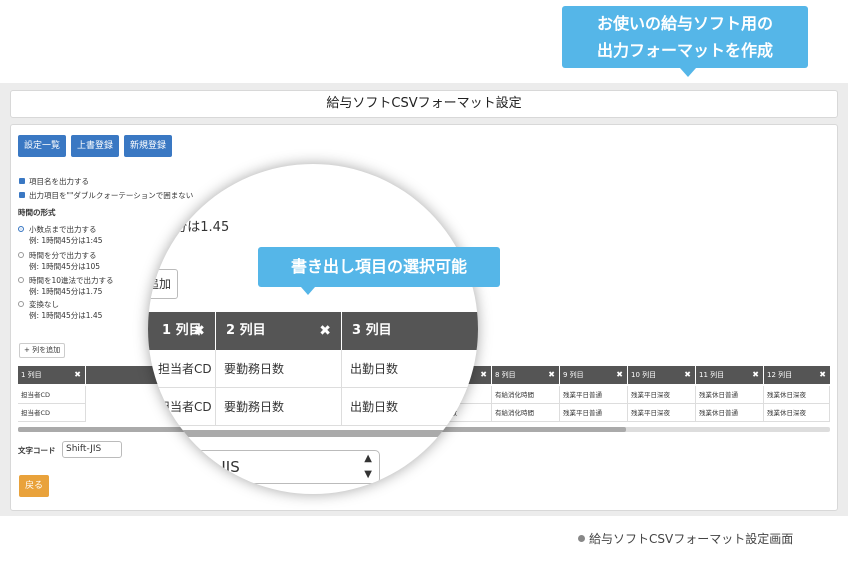  Describe the element at coordinates (42, 146) in the screenshot. I see `settings-list-button: 設定一覧` at that location.